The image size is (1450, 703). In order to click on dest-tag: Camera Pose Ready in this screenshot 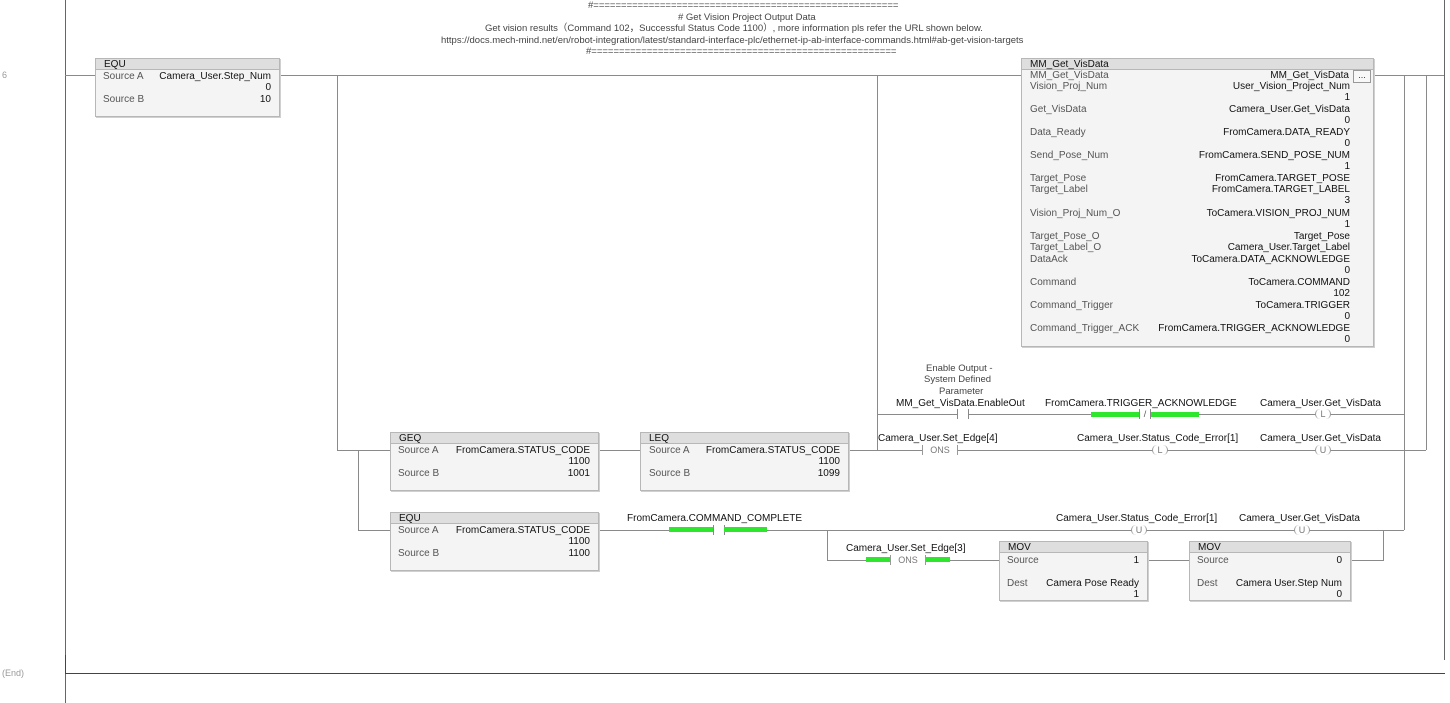, I will do `click(1092, 583)`.